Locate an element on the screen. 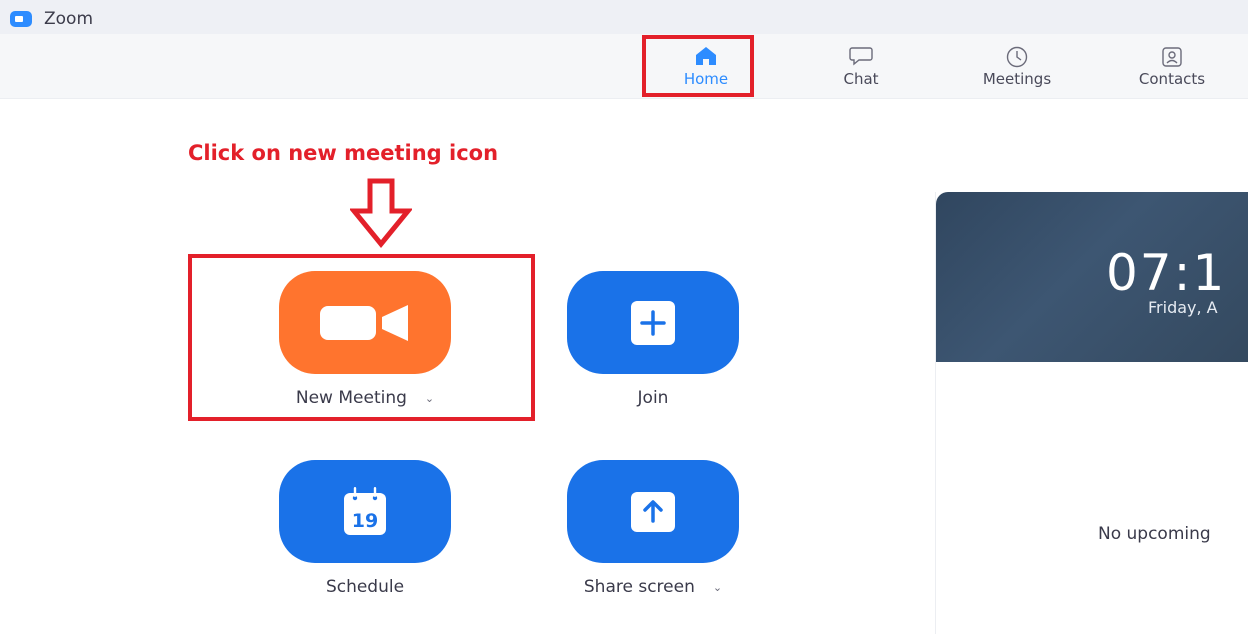  plus-icon is located at coordinates (653, 322).